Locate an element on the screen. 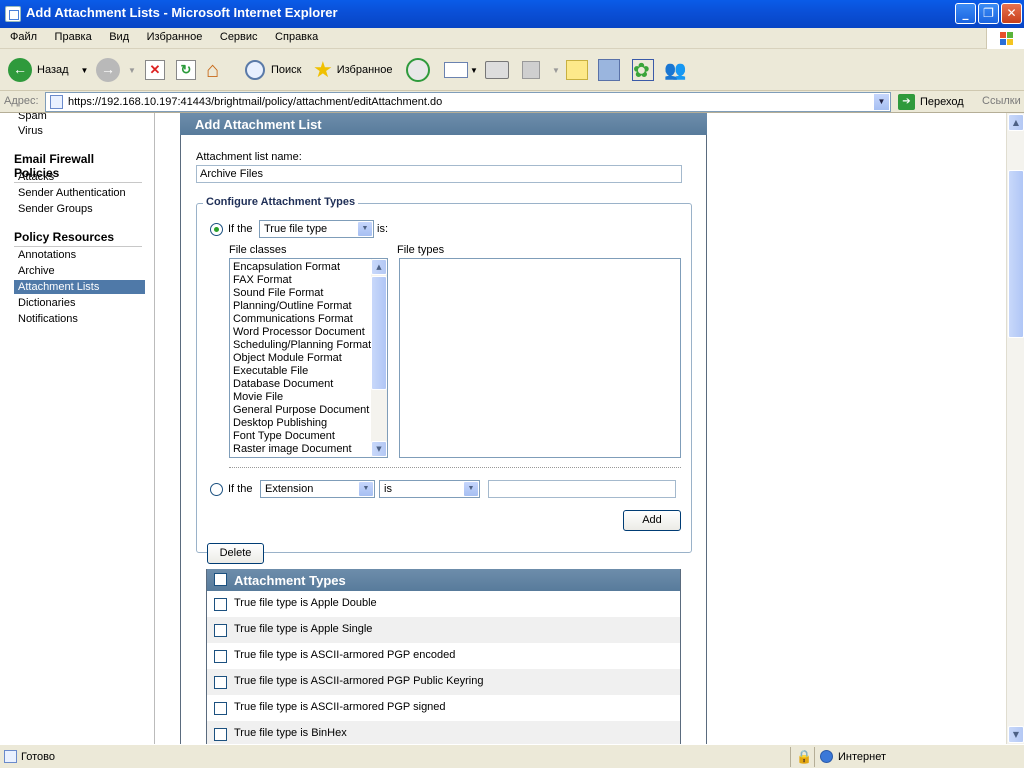 This screenshot has height=768, width=1024. mail-icon is located at coordinates (456, 70).